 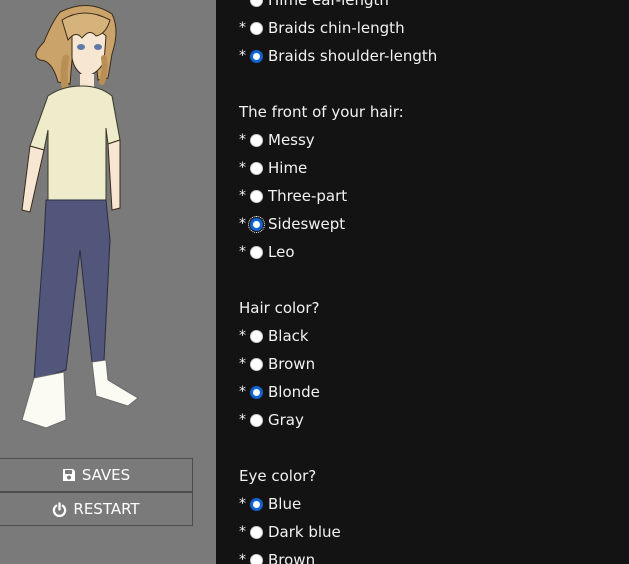 I want to click on option-blue: * Blue, so click(x=338, y=504).